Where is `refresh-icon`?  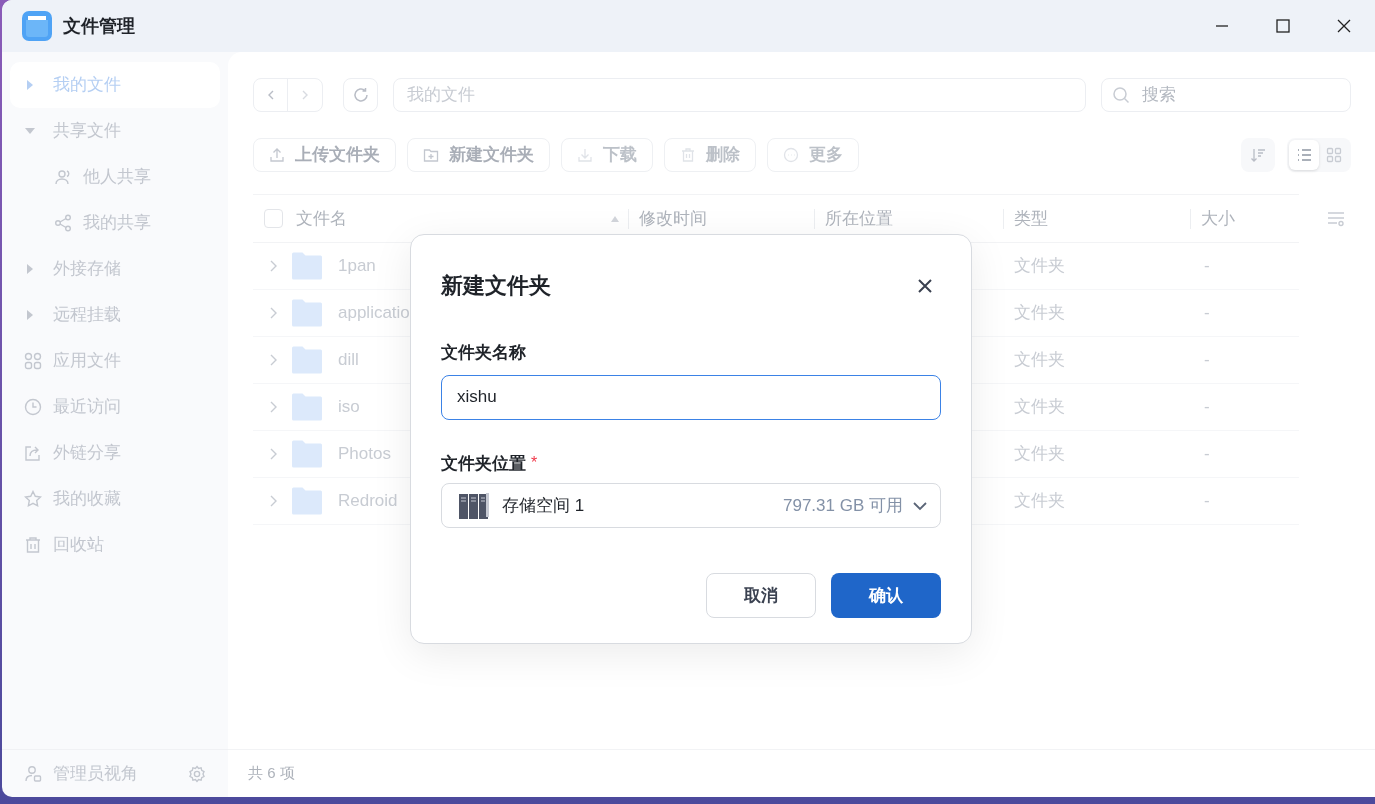 refresh-icon is located at coordinates (360, 95).